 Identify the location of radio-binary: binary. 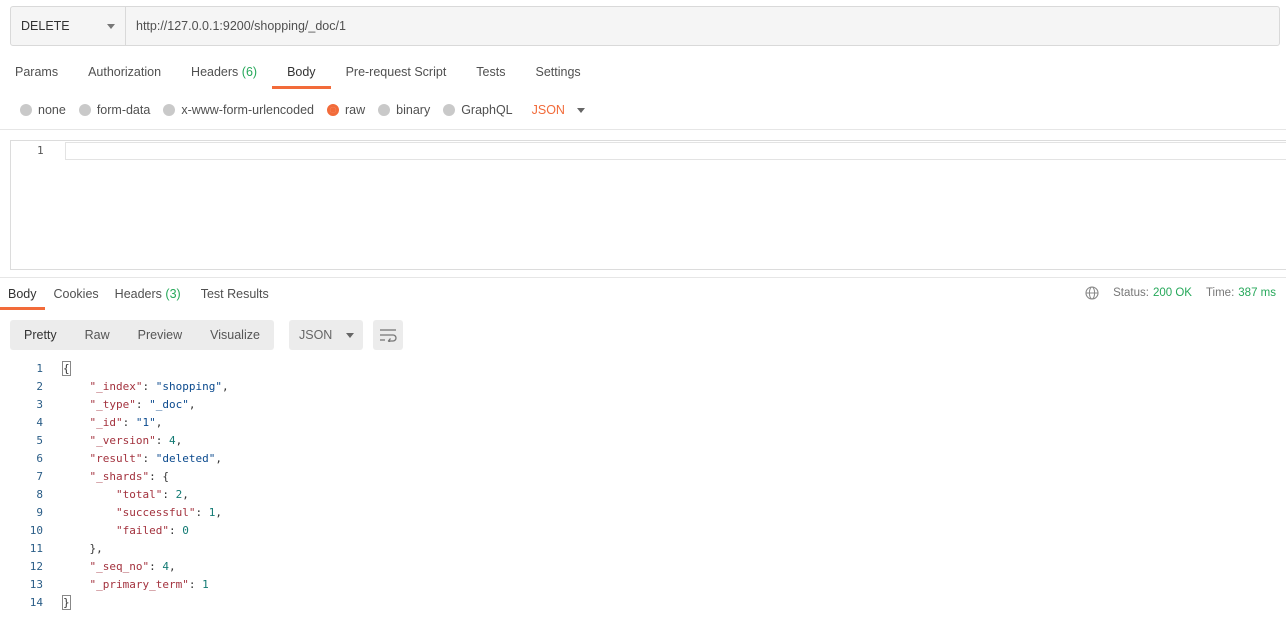
(404, 110).